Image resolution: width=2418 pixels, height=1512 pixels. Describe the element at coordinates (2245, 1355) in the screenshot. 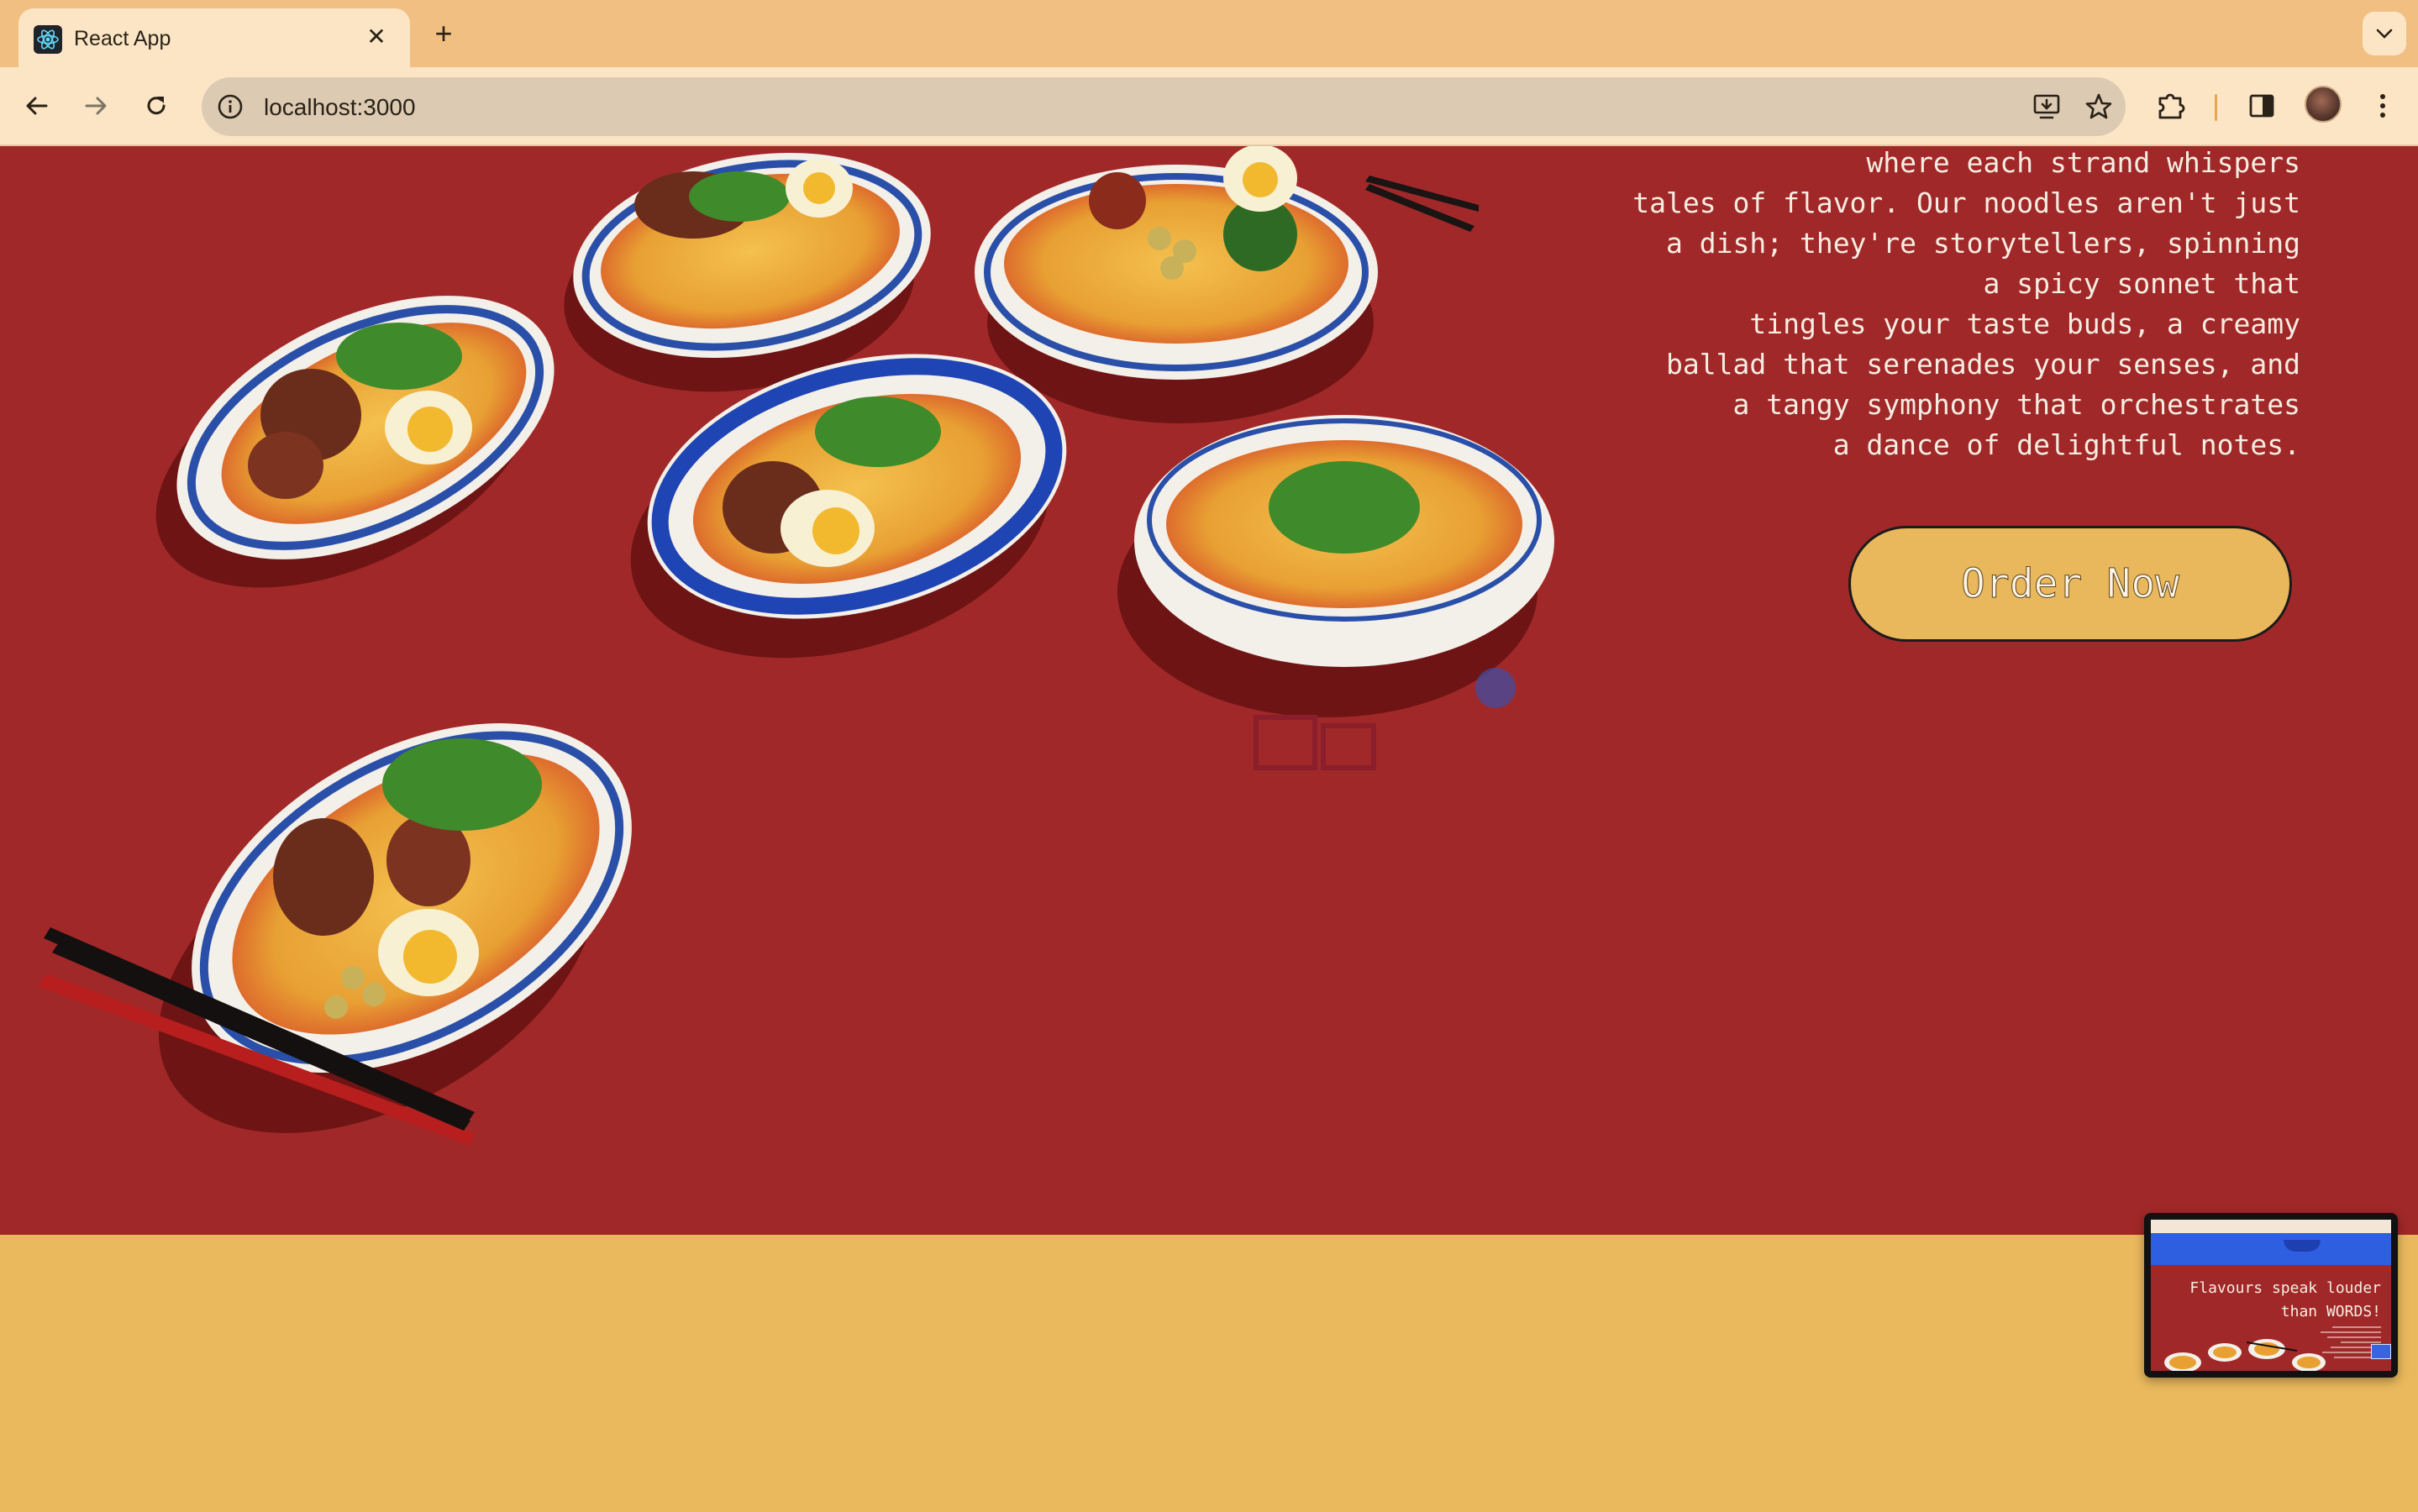

I see `pip-bowls-image` at that location.